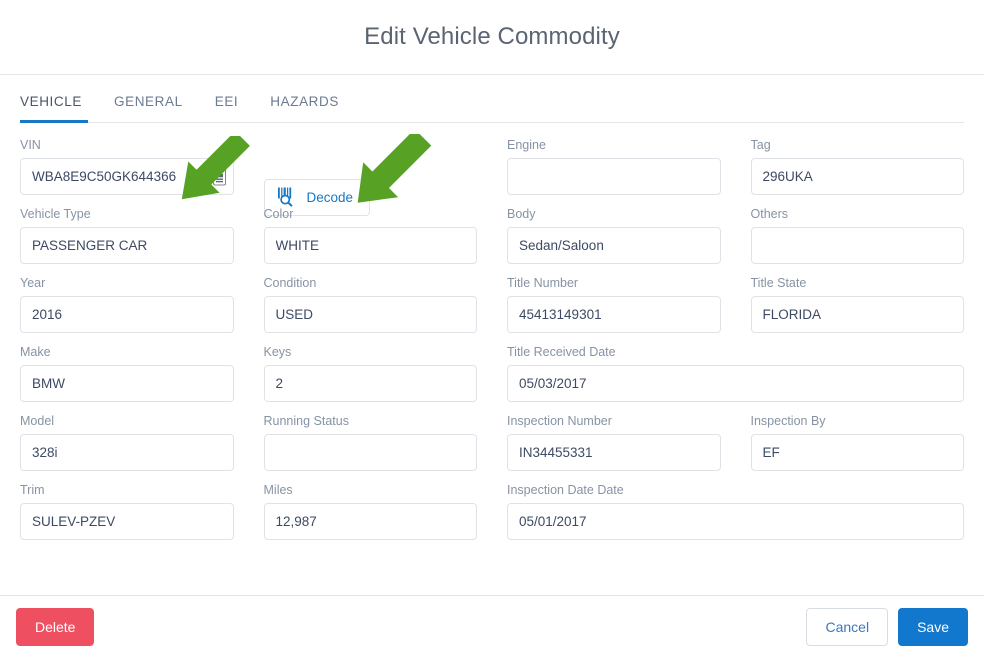 The width and height of the screenshot is (984, 657). What do you see at coordinates (561, 352) in the screenshot?
I see `field-label-title-received-date: Title Received Date` at bounding box center [561, 352].